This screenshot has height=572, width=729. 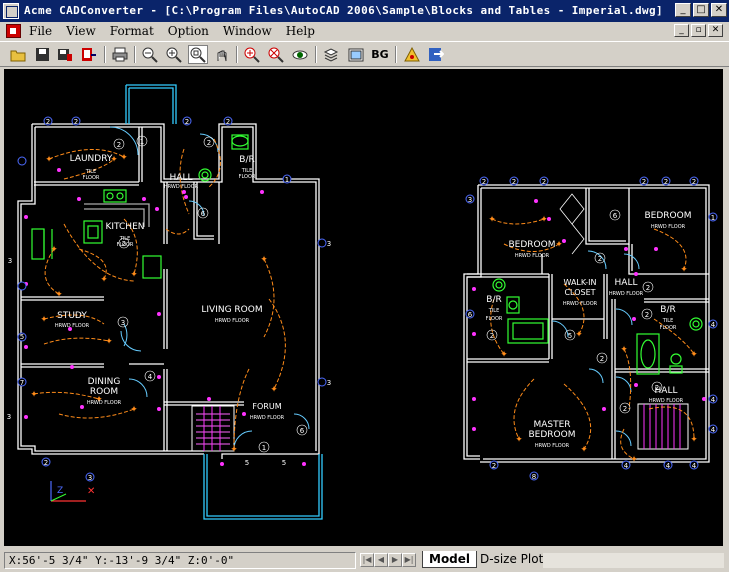 What do you see at coordinates (81, 31) in the screenshot?
I see `menu-view: View` at bounding box center [81, 31].